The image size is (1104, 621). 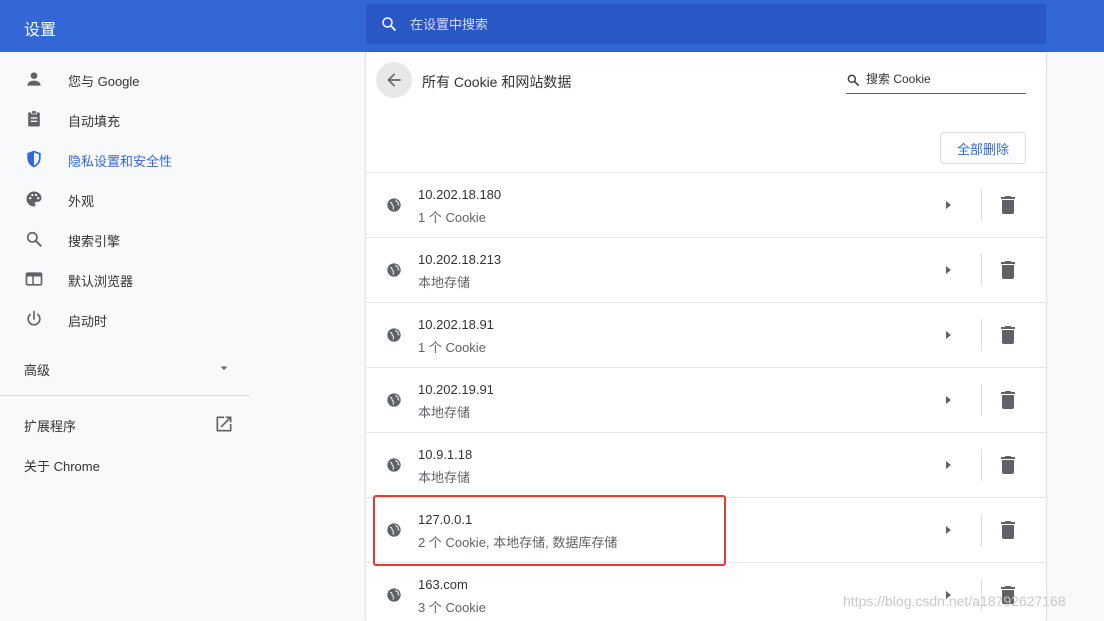 I want to click on site-host: 10.202.18.91, so click(x=456, y=324).